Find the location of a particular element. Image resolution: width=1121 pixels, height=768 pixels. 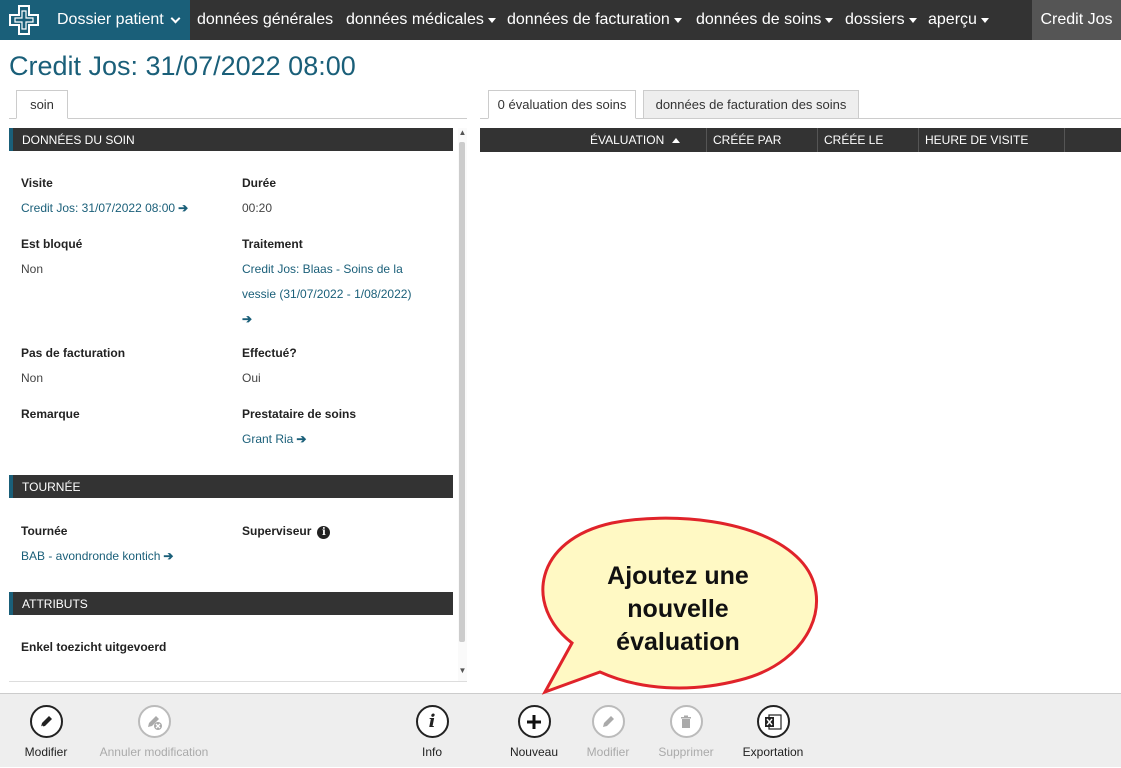

callout-line: évaluation is located at coordinates (678, 642).